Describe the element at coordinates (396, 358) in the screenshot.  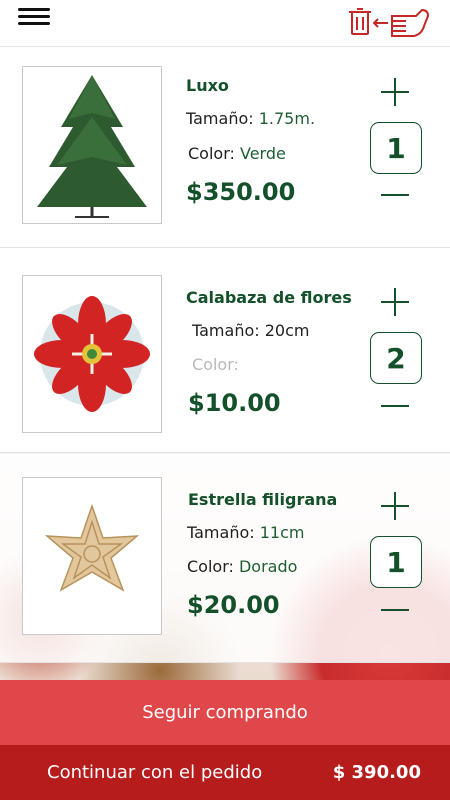
I see `quantity-value: 2` at that location.